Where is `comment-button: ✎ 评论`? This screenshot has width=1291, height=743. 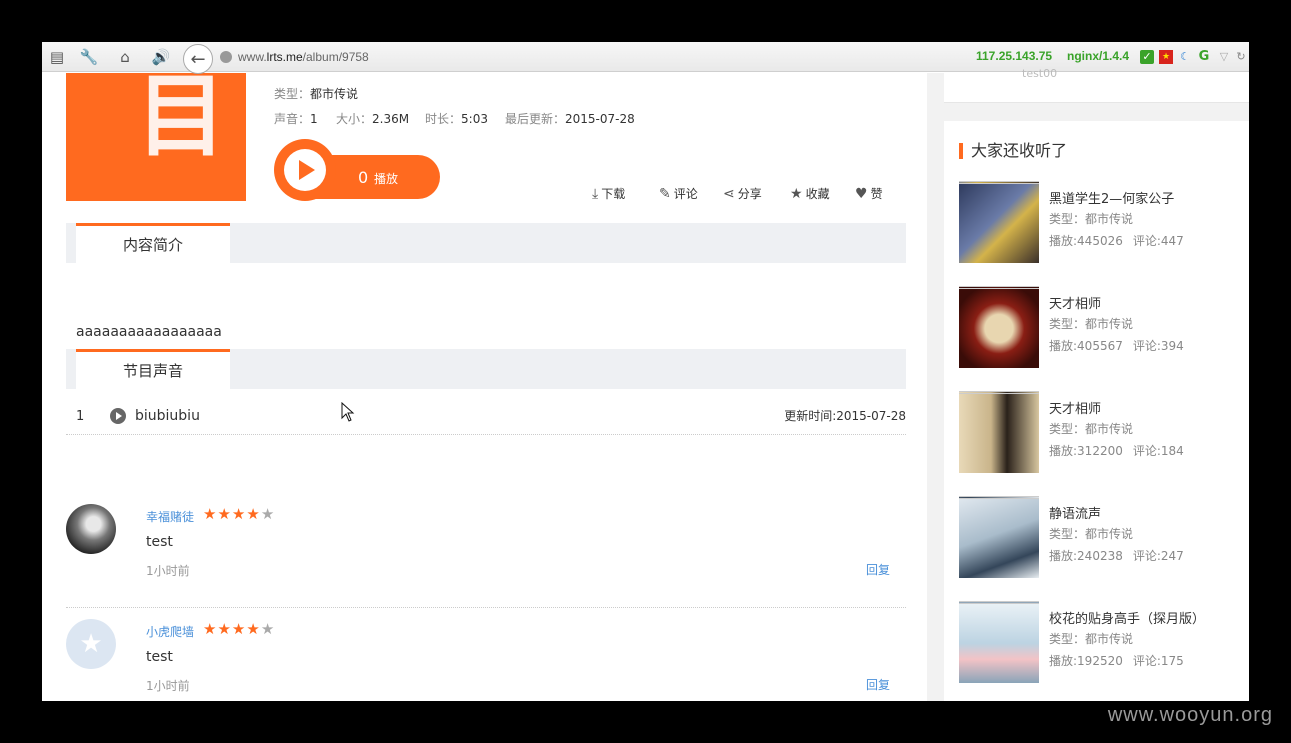 comment-button: ✎ 评论 is located at coordinates (678, 193).